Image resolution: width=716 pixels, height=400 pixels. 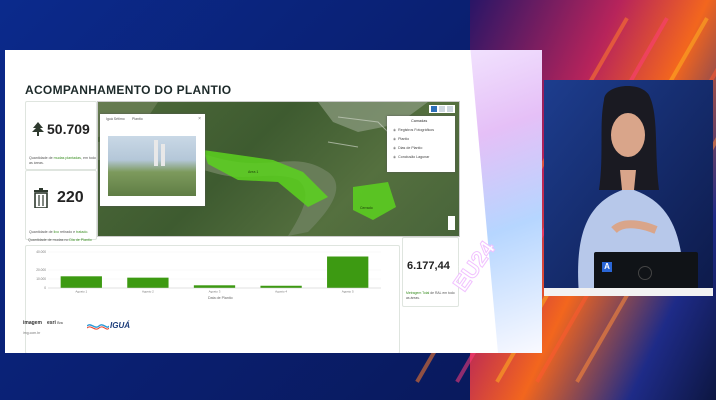 What do you see at coordinates (407, 148) in the screenshot?
I see `layer-item: Dias de Plantio` at bounding box center [407, 148].